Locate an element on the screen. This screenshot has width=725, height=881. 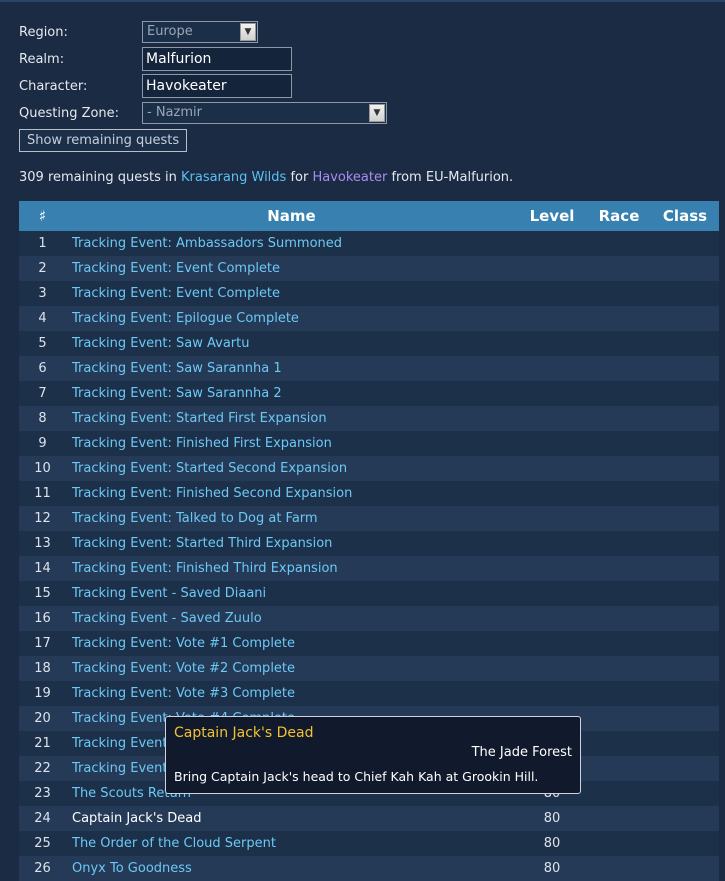
quest-link: Tracking Event: Started First Expansion is located at coordinates (199, 418).